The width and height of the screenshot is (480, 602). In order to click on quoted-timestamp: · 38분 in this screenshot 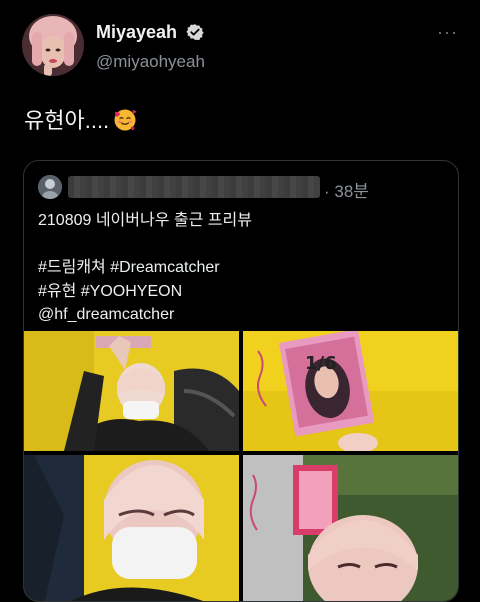, I will do `click(346, 189)`.